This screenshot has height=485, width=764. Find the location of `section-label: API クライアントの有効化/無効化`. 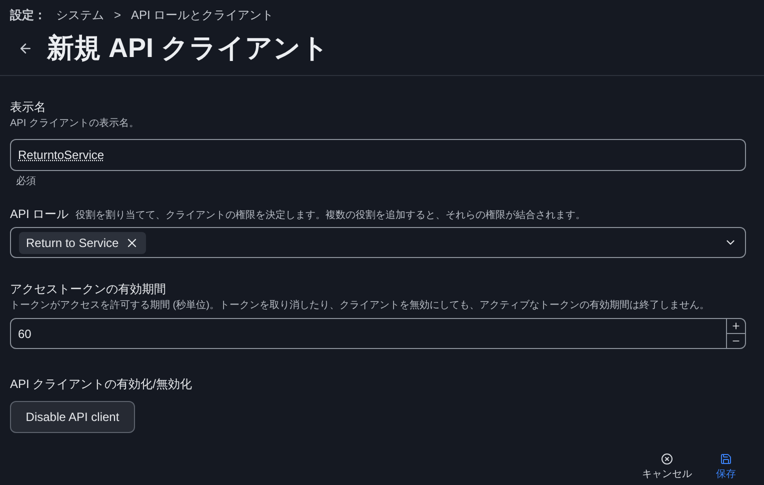

section-label: API クライアントの有効化/無効化 is located at coordinates (102, 384).